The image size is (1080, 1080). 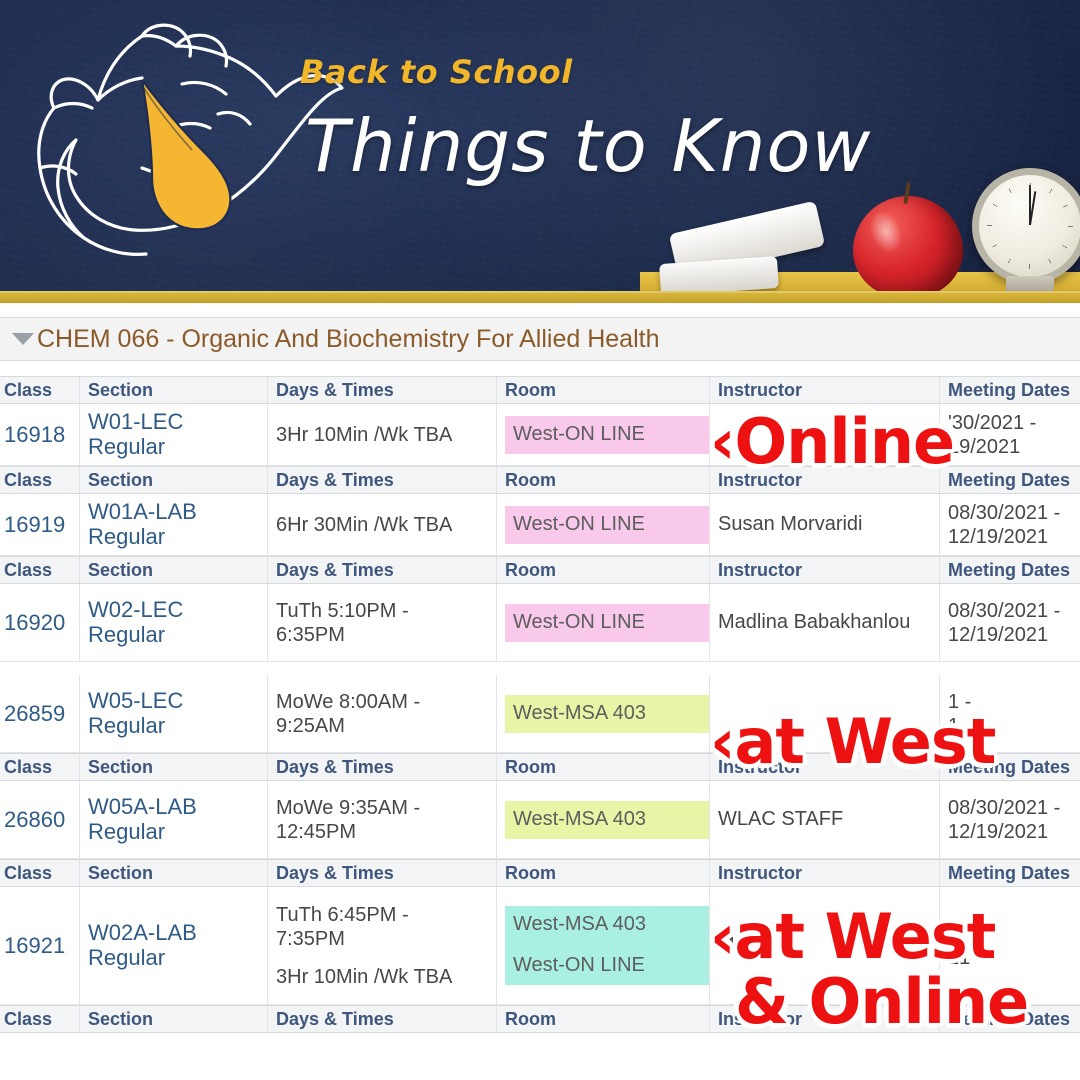 I want to click on room-highlight: West-MSA 403 West-ON LINE, so click(x=607, y=945).